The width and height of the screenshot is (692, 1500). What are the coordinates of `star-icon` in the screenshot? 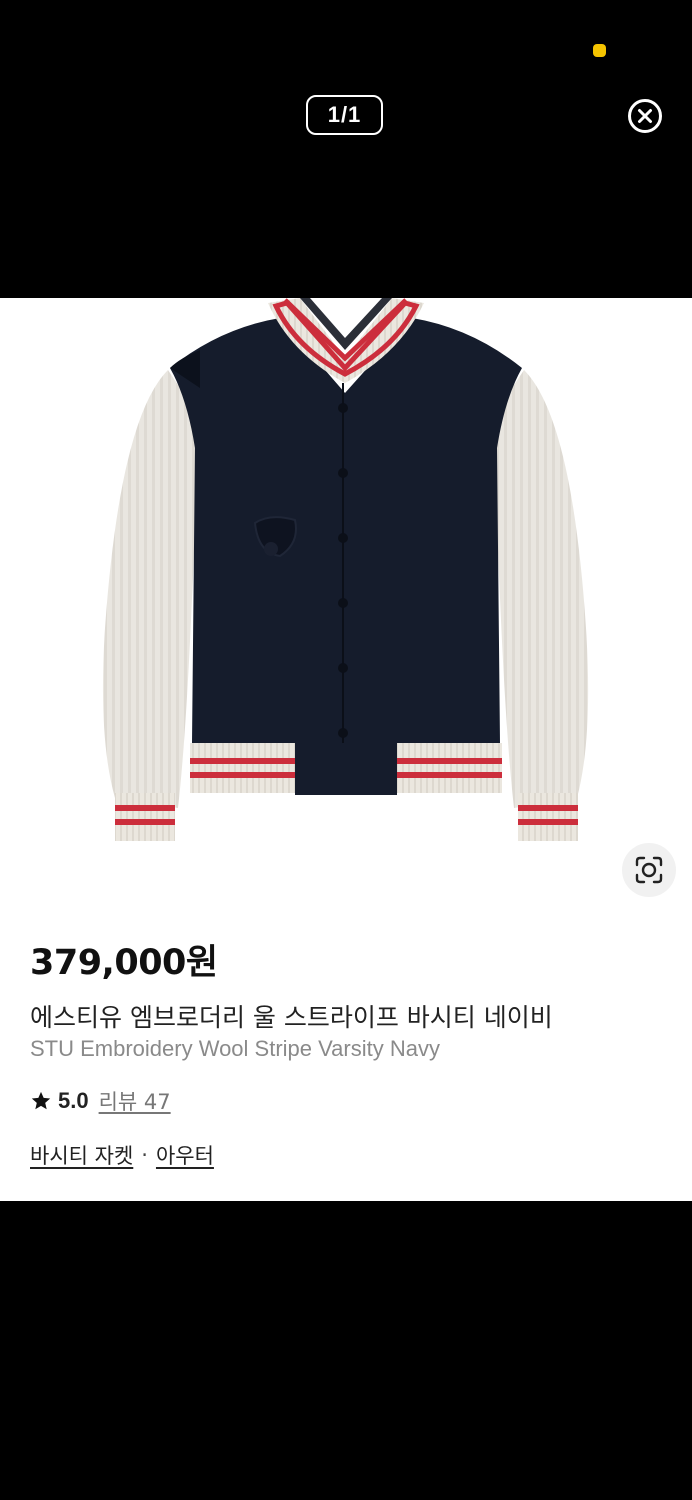 It's located at (41, 1100).